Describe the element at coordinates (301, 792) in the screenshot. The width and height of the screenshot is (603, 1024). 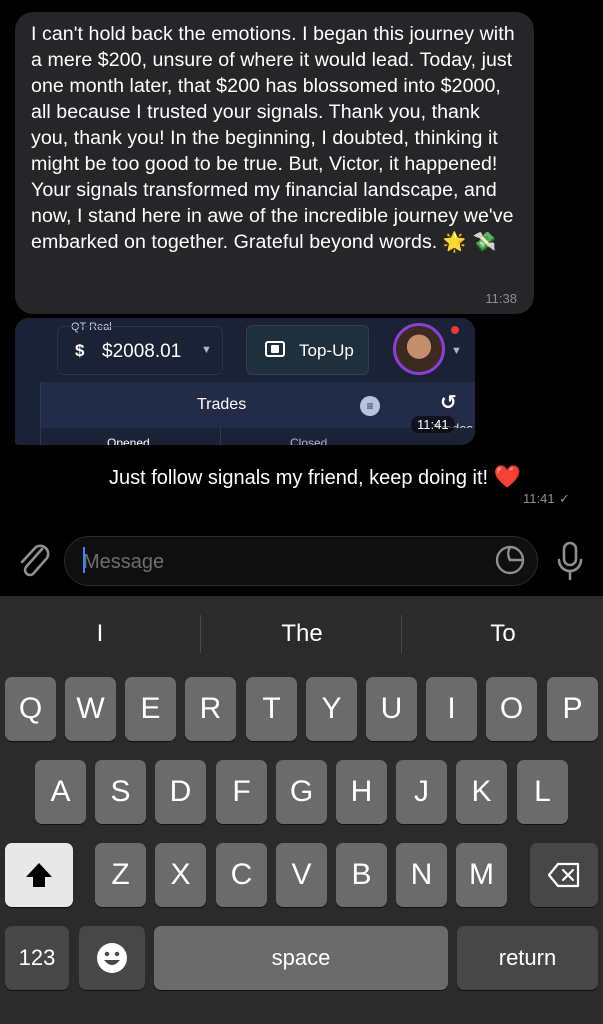
I see `key-g: G` at that location.